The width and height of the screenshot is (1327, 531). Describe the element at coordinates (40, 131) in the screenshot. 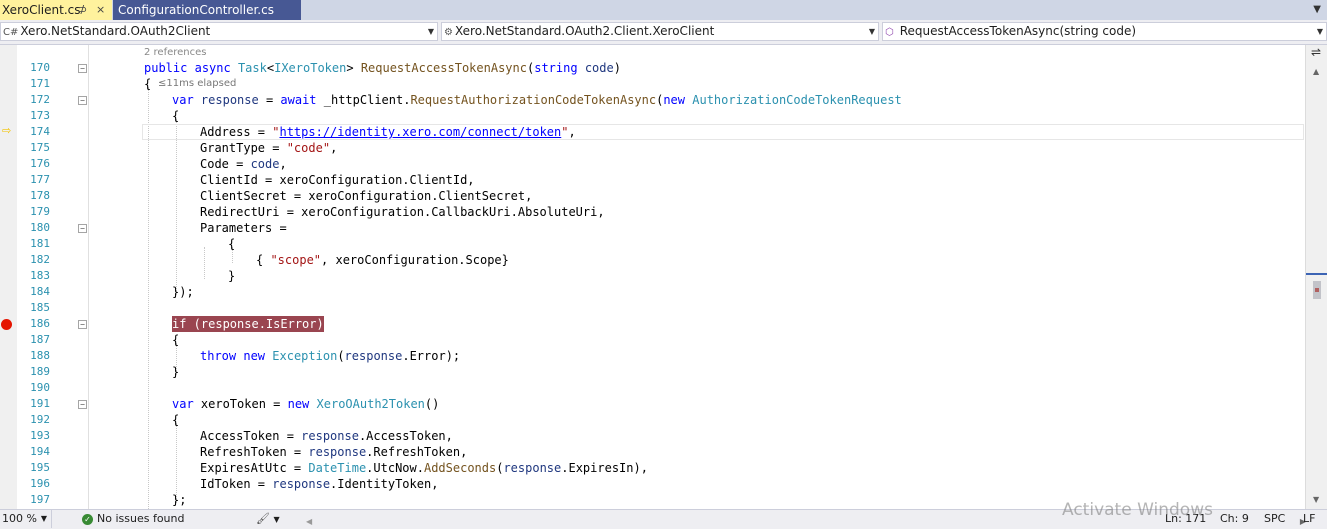

I see `line-number: 174` at that location.